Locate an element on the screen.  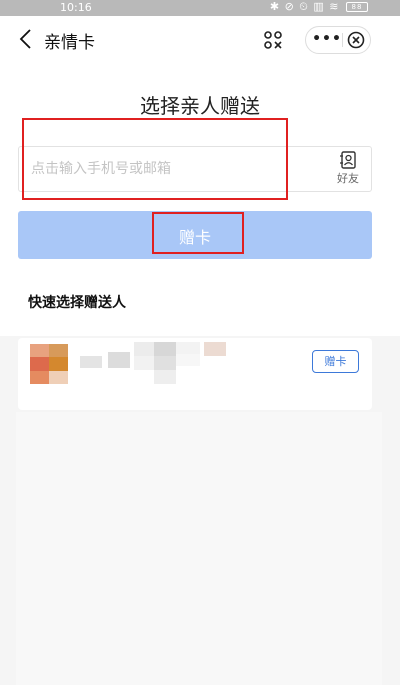
battery-icon: 88 is located at coordinates (357, 7).